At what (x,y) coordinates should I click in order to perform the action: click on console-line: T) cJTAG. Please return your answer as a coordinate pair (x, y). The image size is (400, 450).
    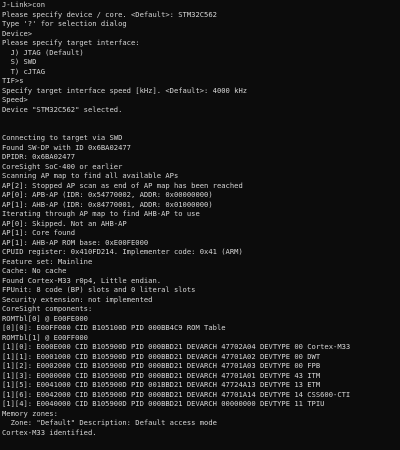
    Looking at the image, I should click on (23, 71).